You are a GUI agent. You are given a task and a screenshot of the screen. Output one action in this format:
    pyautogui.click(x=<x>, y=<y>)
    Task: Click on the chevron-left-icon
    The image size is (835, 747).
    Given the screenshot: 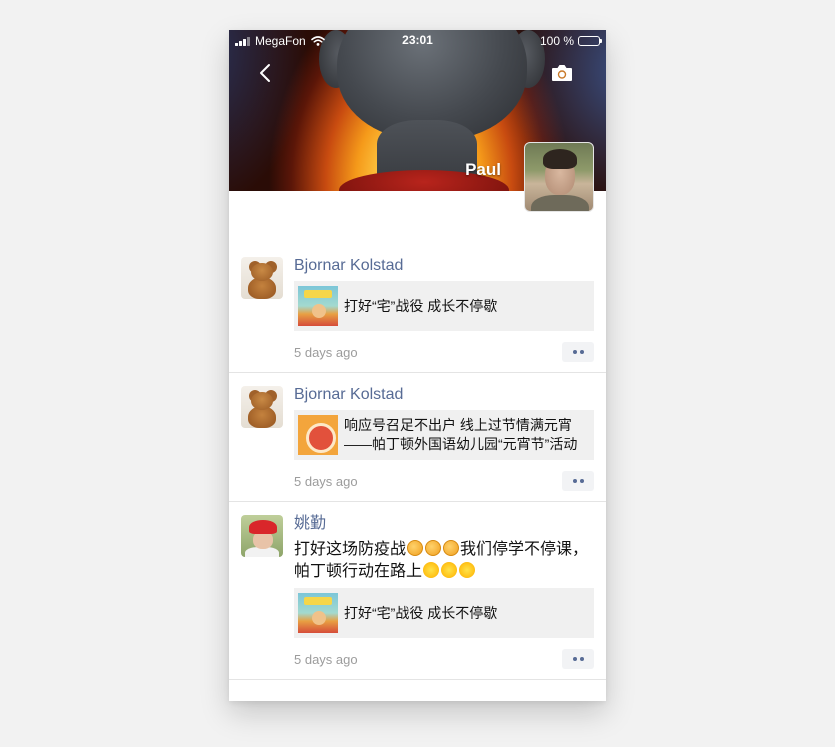 What is the action you would take?
    pyautogui.click(x=266, y=73)
    